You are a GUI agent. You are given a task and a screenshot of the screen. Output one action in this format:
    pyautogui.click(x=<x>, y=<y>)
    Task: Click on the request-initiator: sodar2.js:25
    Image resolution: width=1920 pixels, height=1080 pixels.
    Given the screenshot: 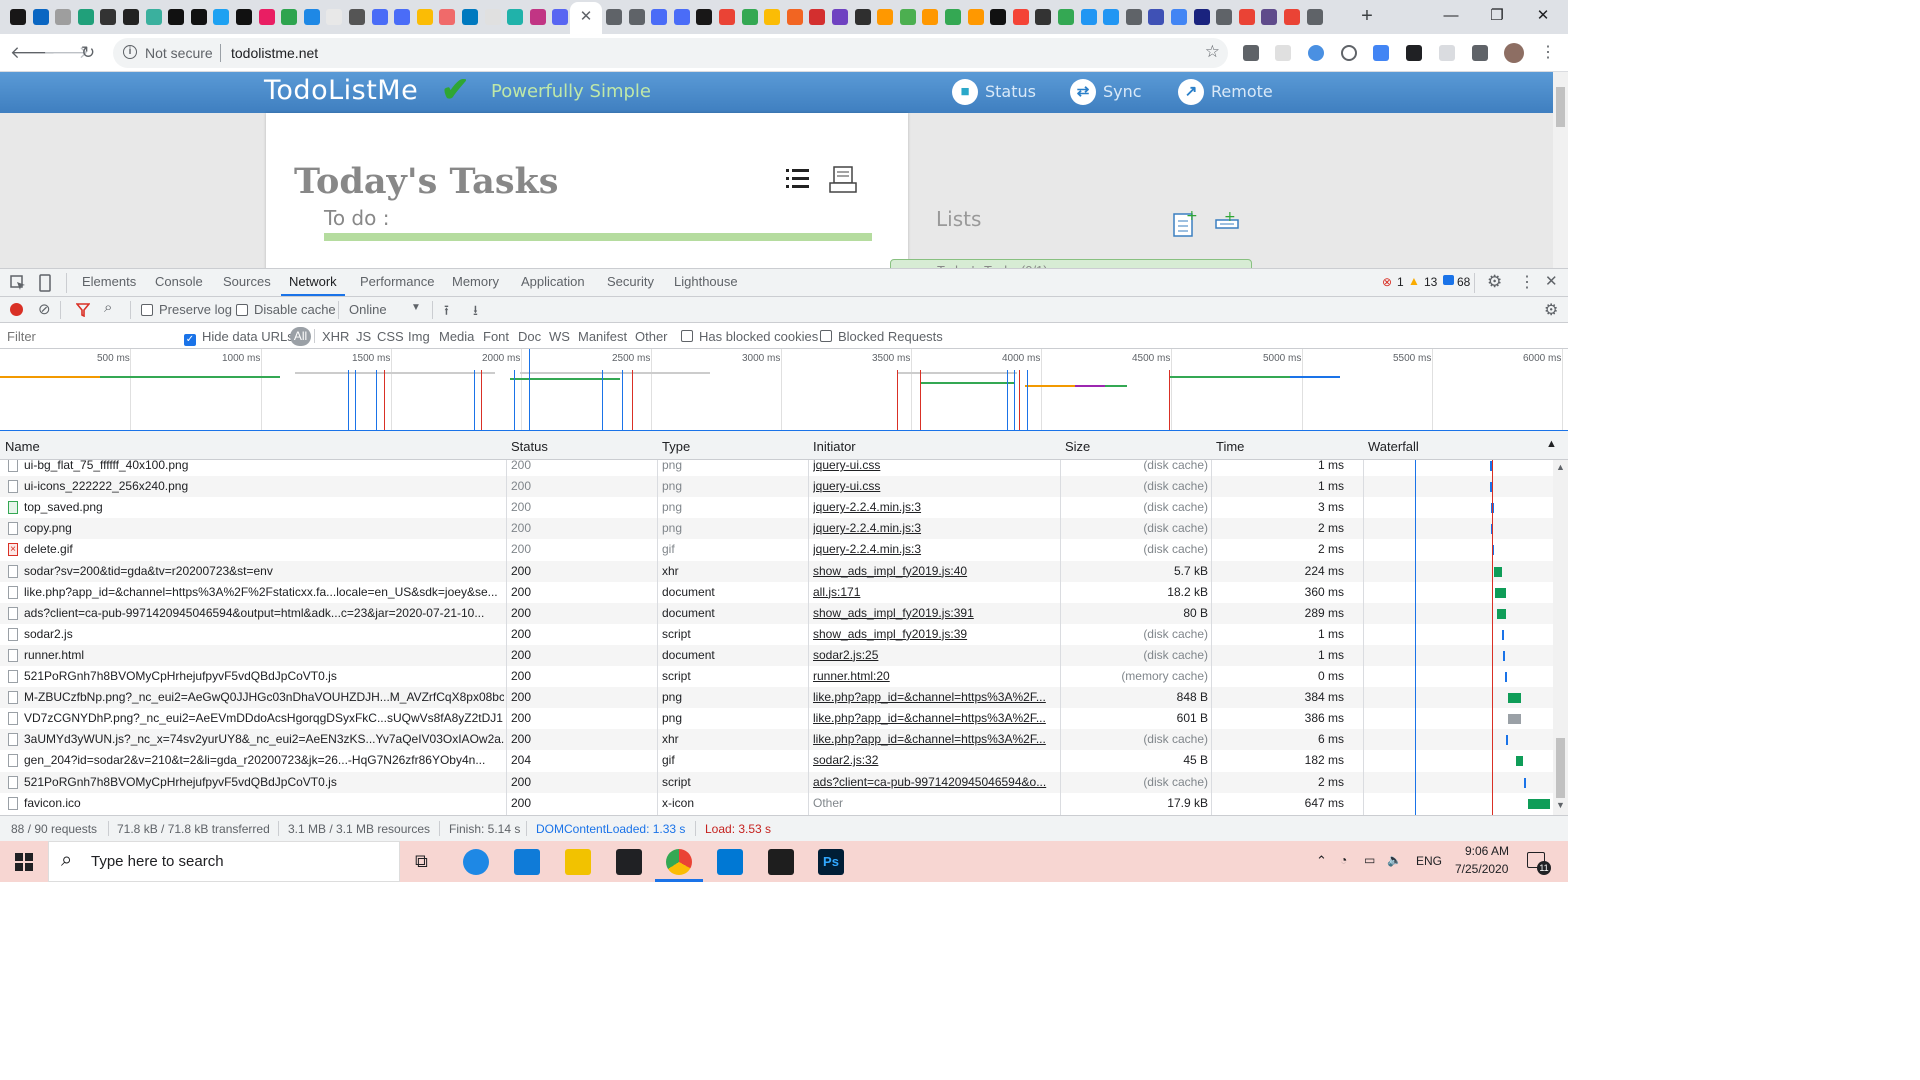 What is the action you would take?
    pyautogui.click(x=933, y=655)
    